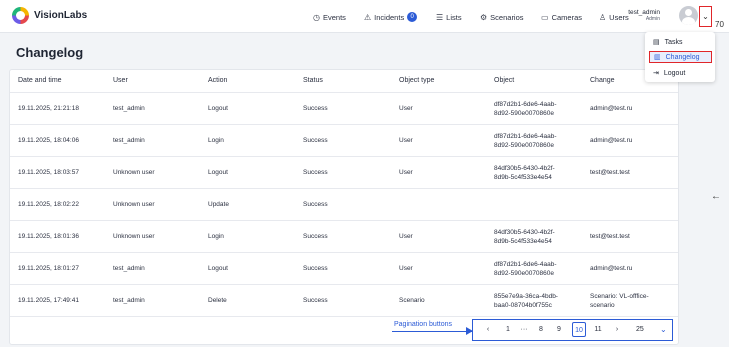 This screenshot has width=729, height=347. Describe the element at coordinates (488, 329) in the screenshot. I see `prev-page-button: ‹` at that location.